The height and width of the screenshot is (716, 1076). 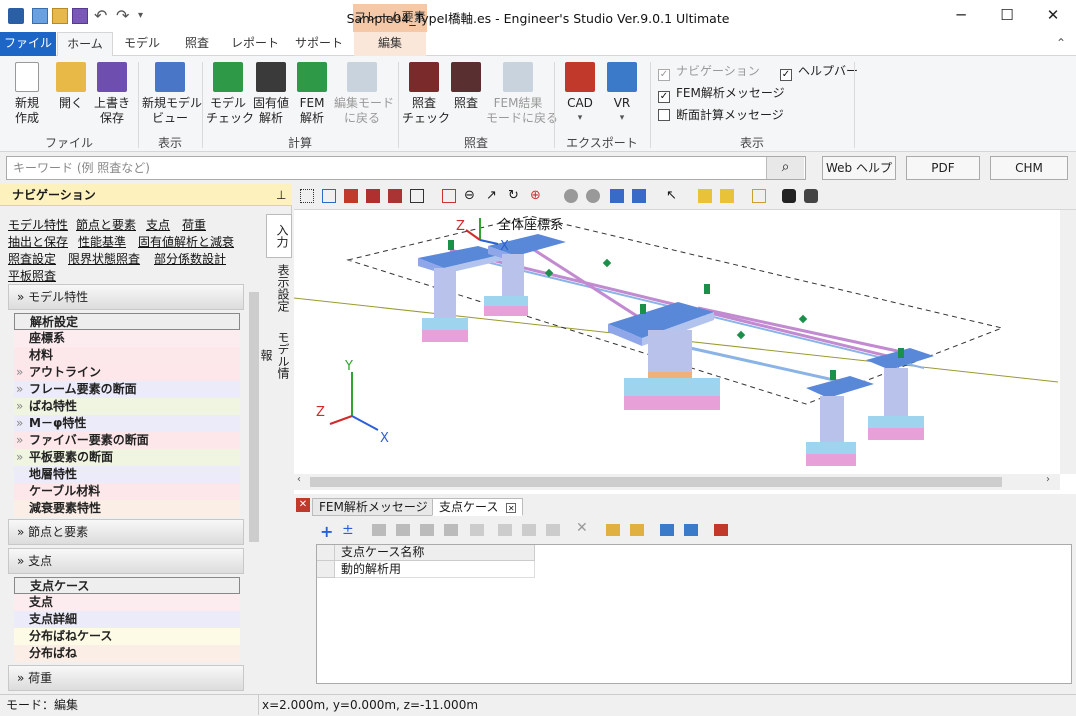 I want to click on back-icon, so click(x=571, y=196).